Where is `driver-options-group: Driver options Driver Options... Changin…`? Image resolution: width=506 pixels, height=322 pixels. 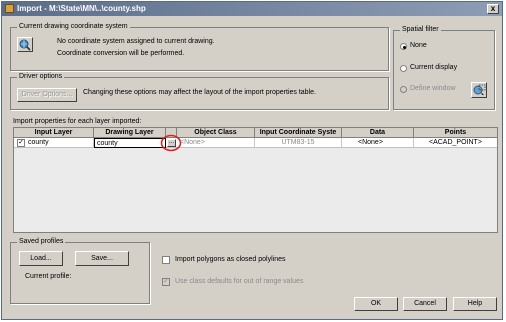 driver-options-group: Driver options Driver Options... Changin… is located at coordinates (199, 91).